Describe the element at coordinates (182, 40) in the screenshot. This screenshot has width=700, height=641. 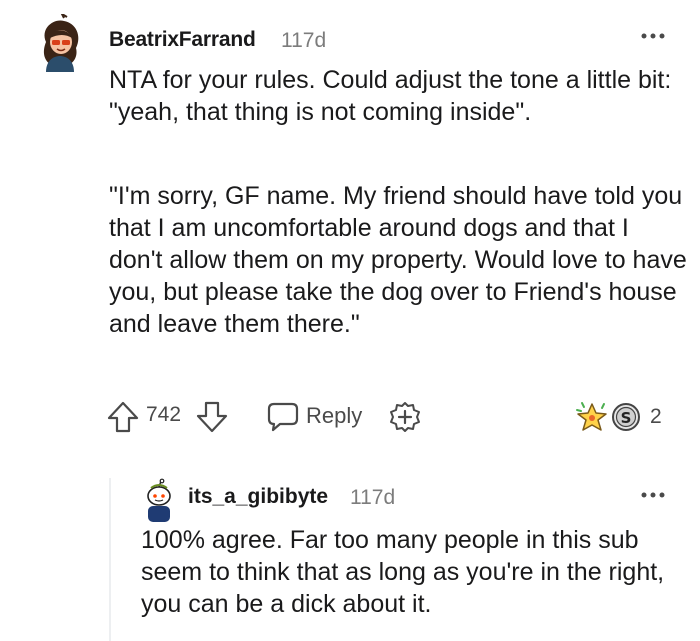
I see `comment-author: BeatrixFarrand` at that location.